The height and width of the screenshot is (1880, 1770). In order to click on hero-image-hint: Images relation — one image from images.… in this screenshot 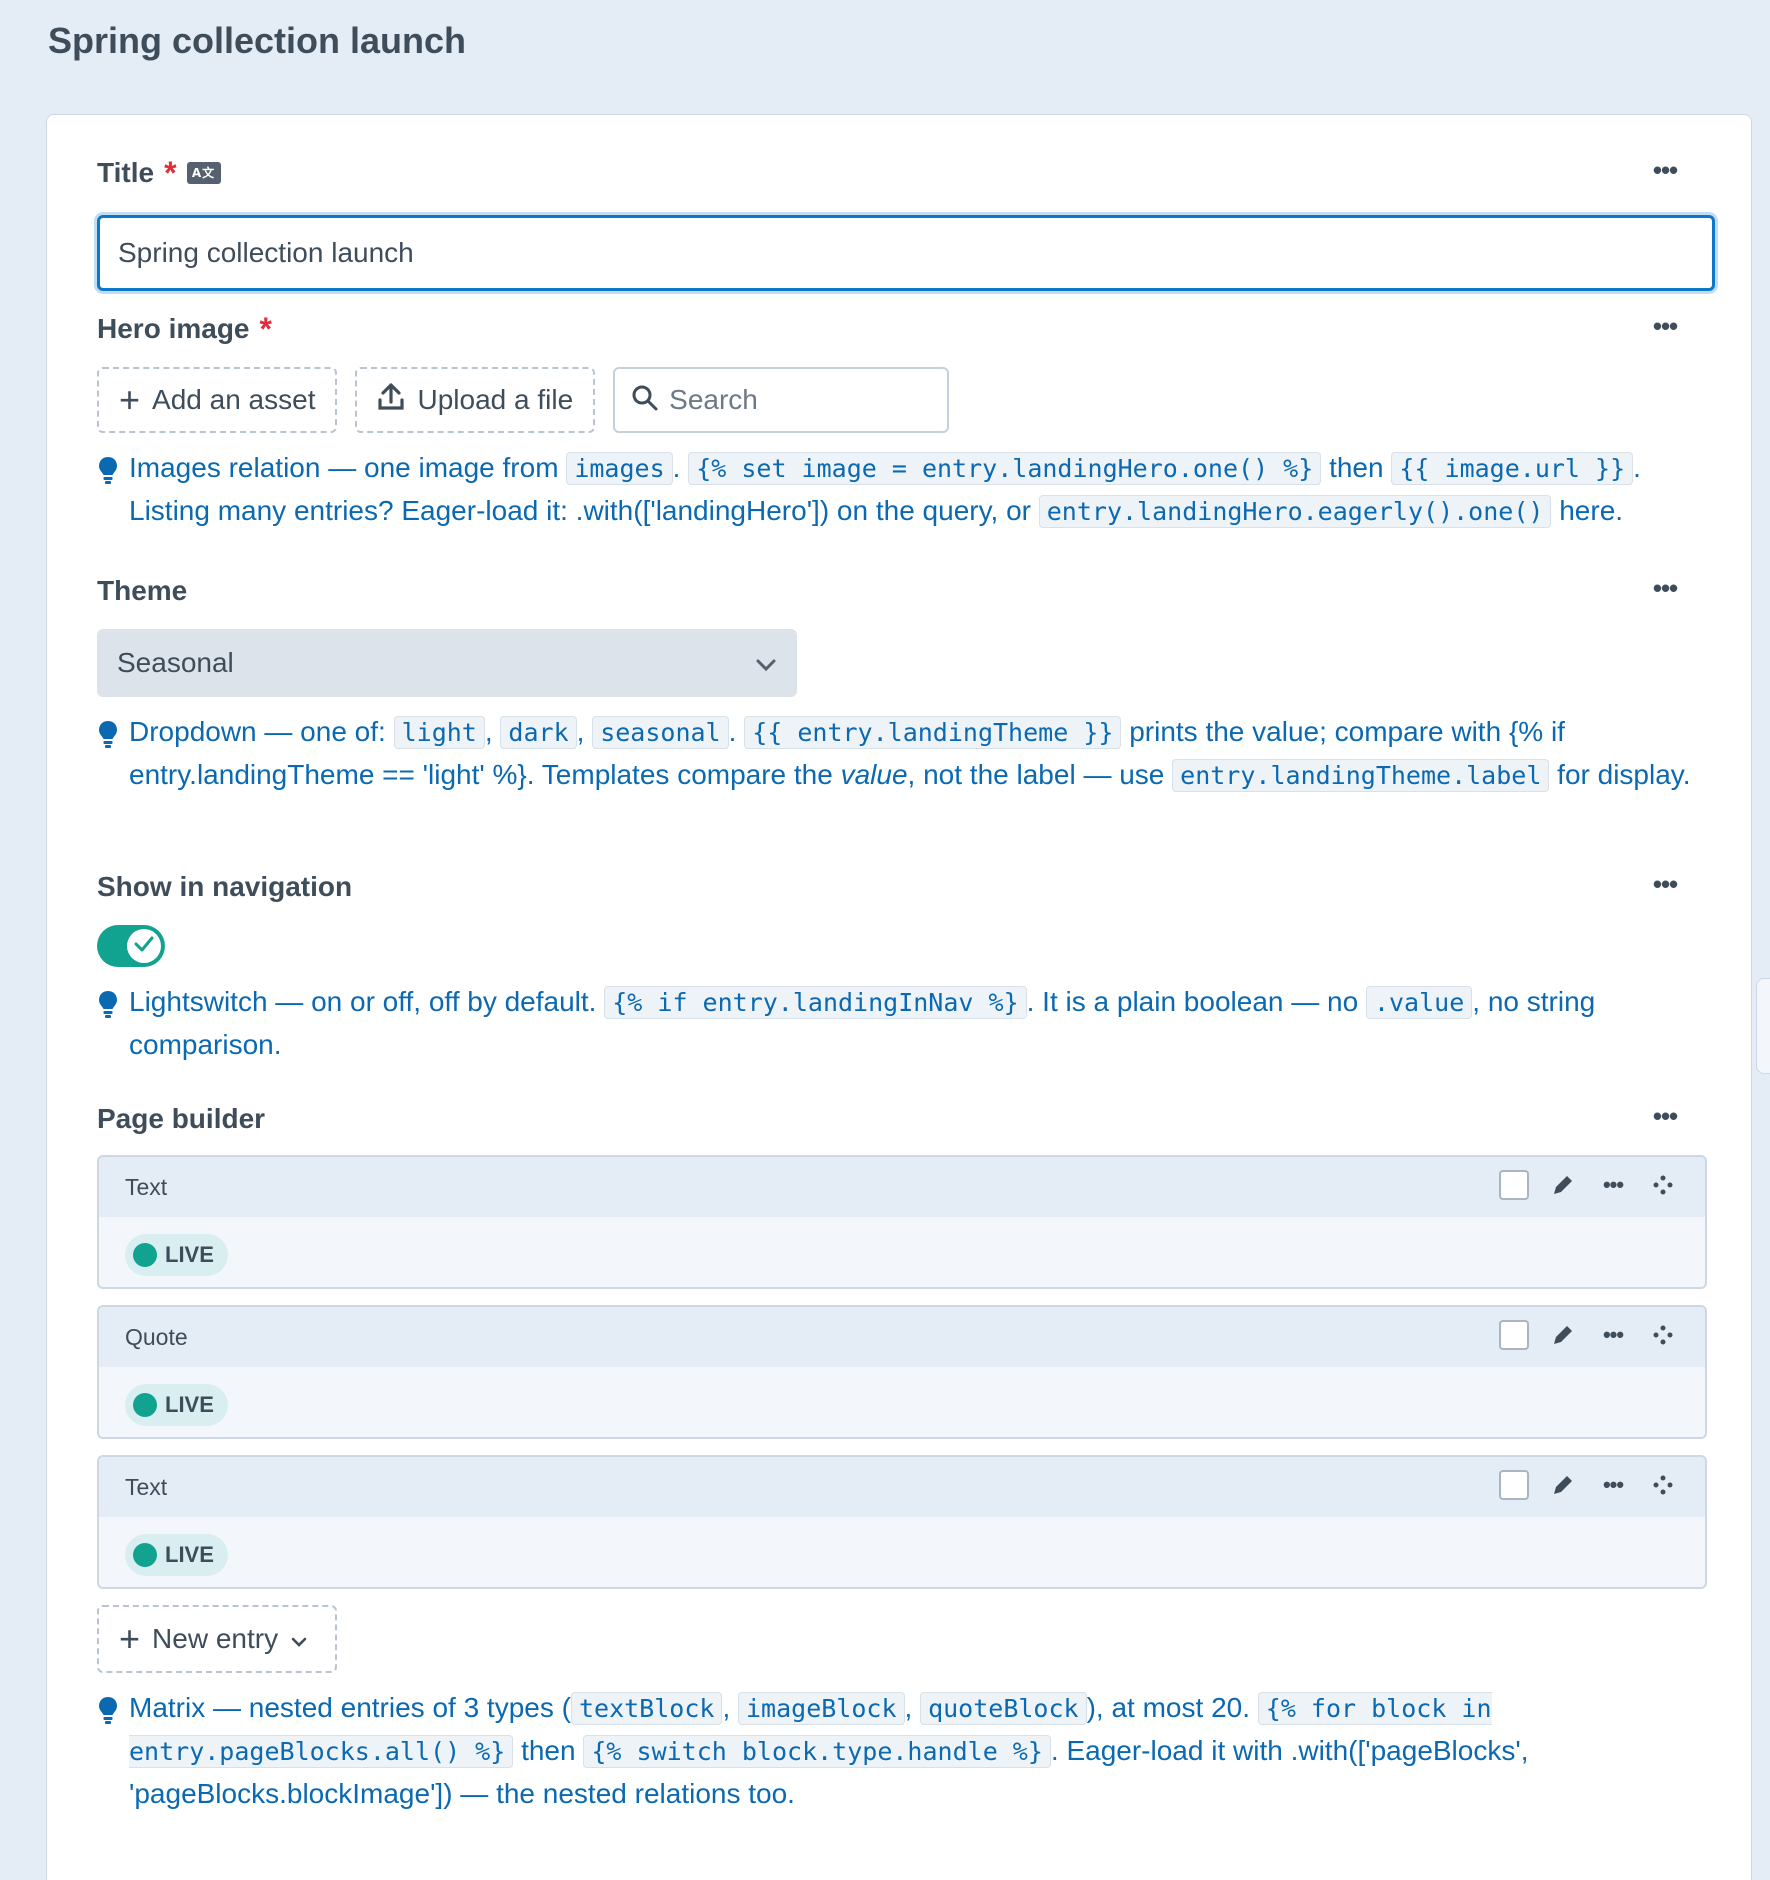, I will do `click(902, 490)`.